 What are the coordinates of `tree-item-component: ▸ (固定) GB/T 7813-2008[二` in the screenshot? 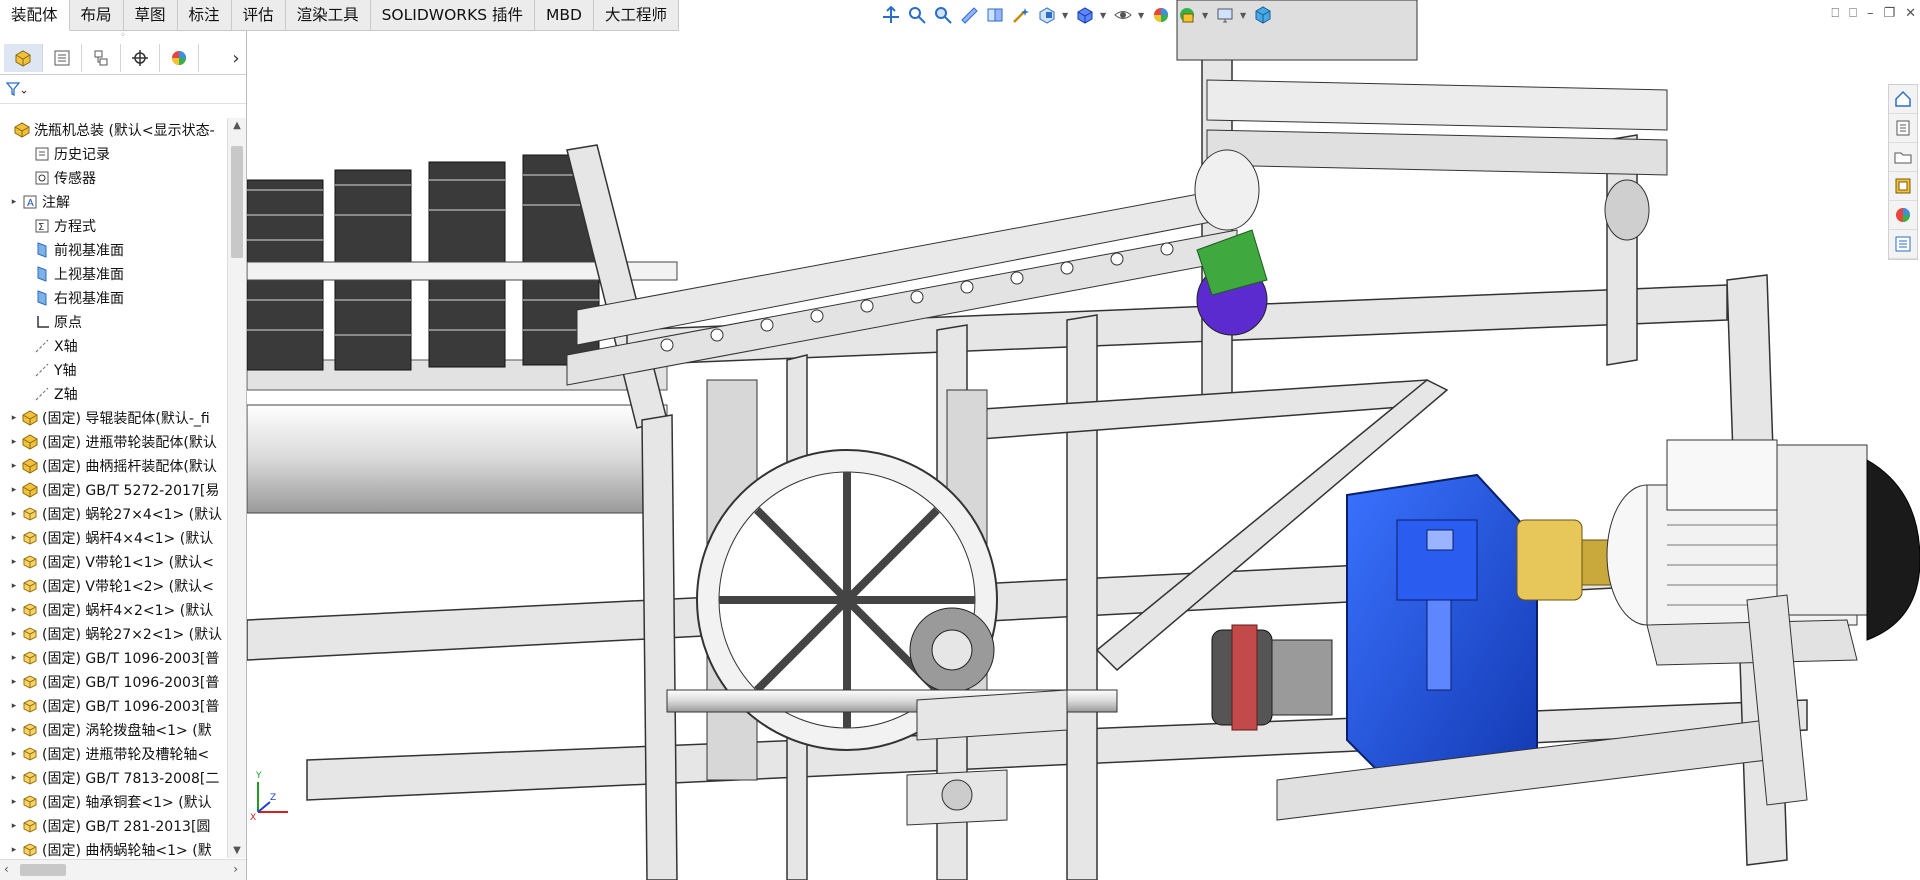 It's located at (113, 778).